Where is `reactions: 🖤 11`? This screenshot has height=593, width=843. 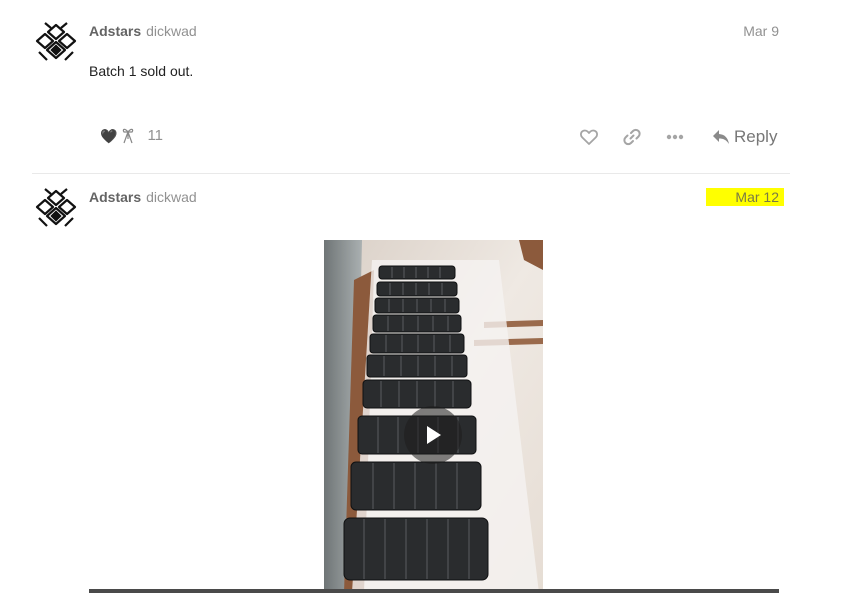 reactions: 🖤 11 is located at coordinates (131, 136).